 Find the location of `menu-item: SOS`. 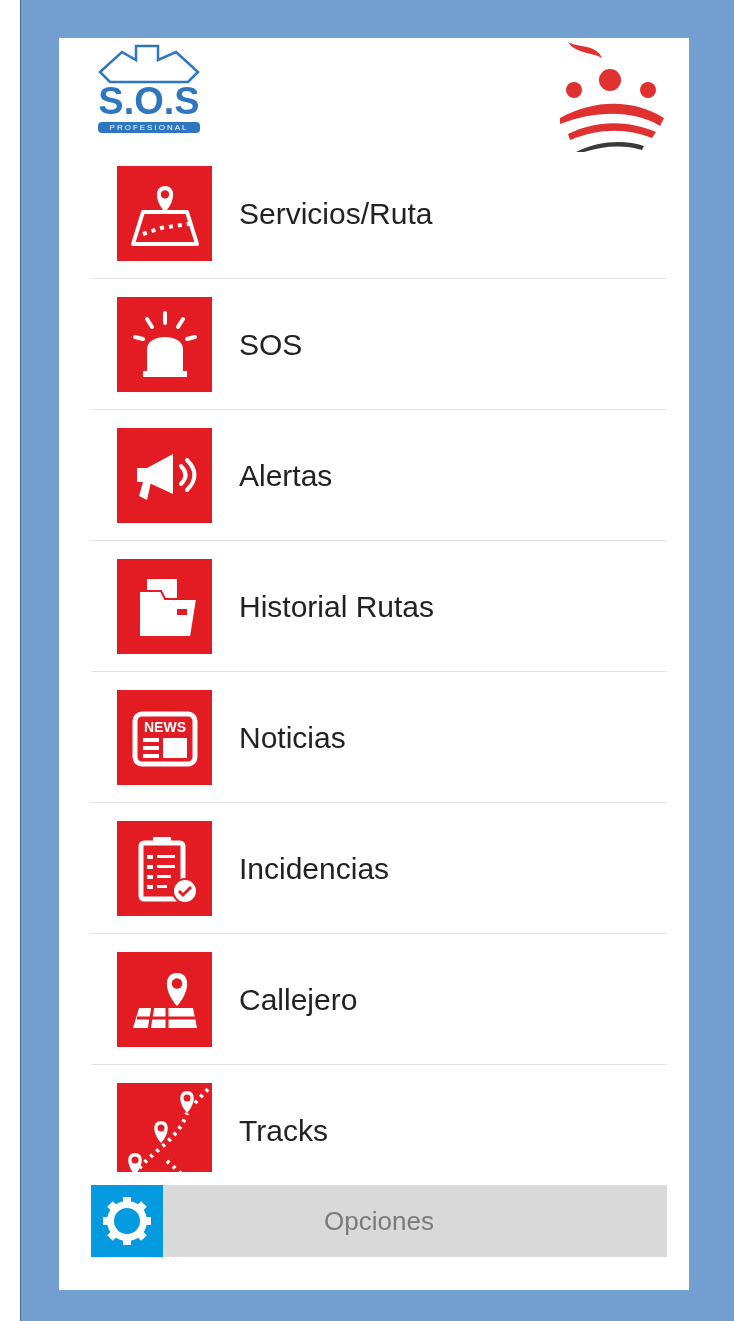

menu-item: SOS is located at coordinates (379, 344).